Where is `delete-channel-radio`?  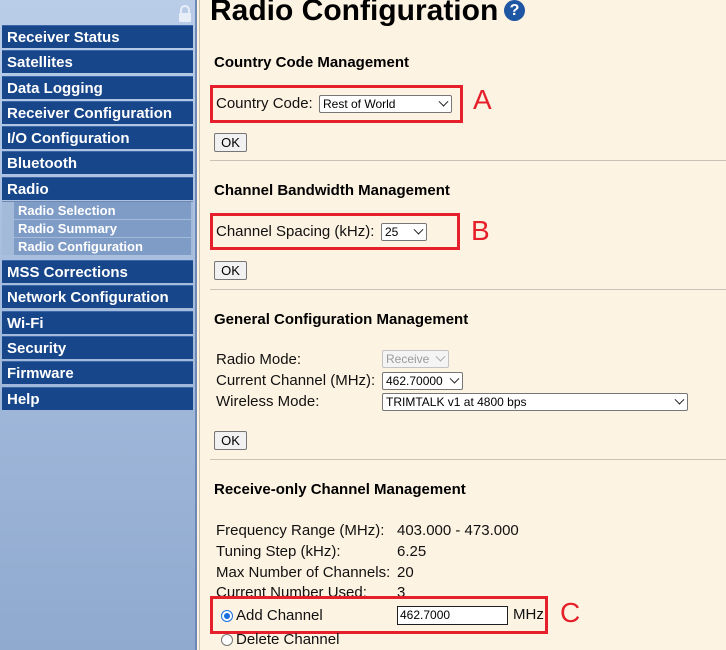
delete-channel-radio is located at coordinates (227, 640).